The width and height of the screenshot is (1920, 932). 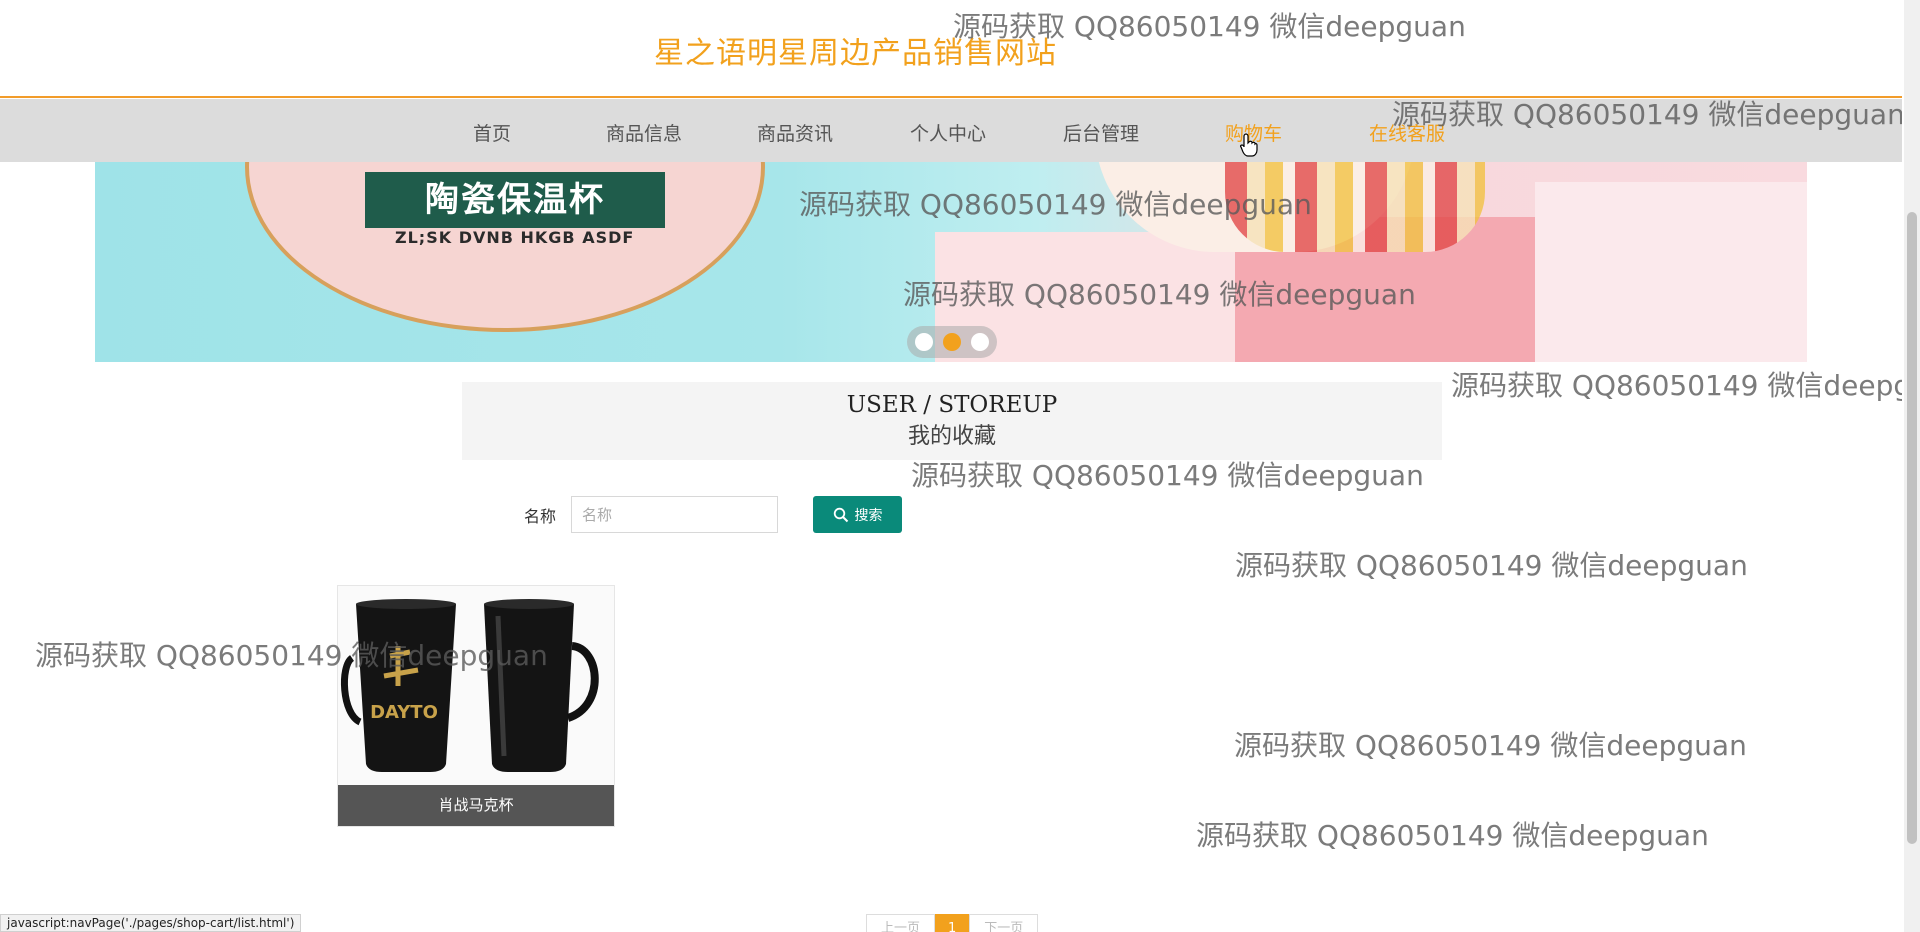 What do you see at coordinates (952, 421) in the screenshot?
I see `section-title: USER / STOREUP 我的收藏` at bounding box center [952, 421].